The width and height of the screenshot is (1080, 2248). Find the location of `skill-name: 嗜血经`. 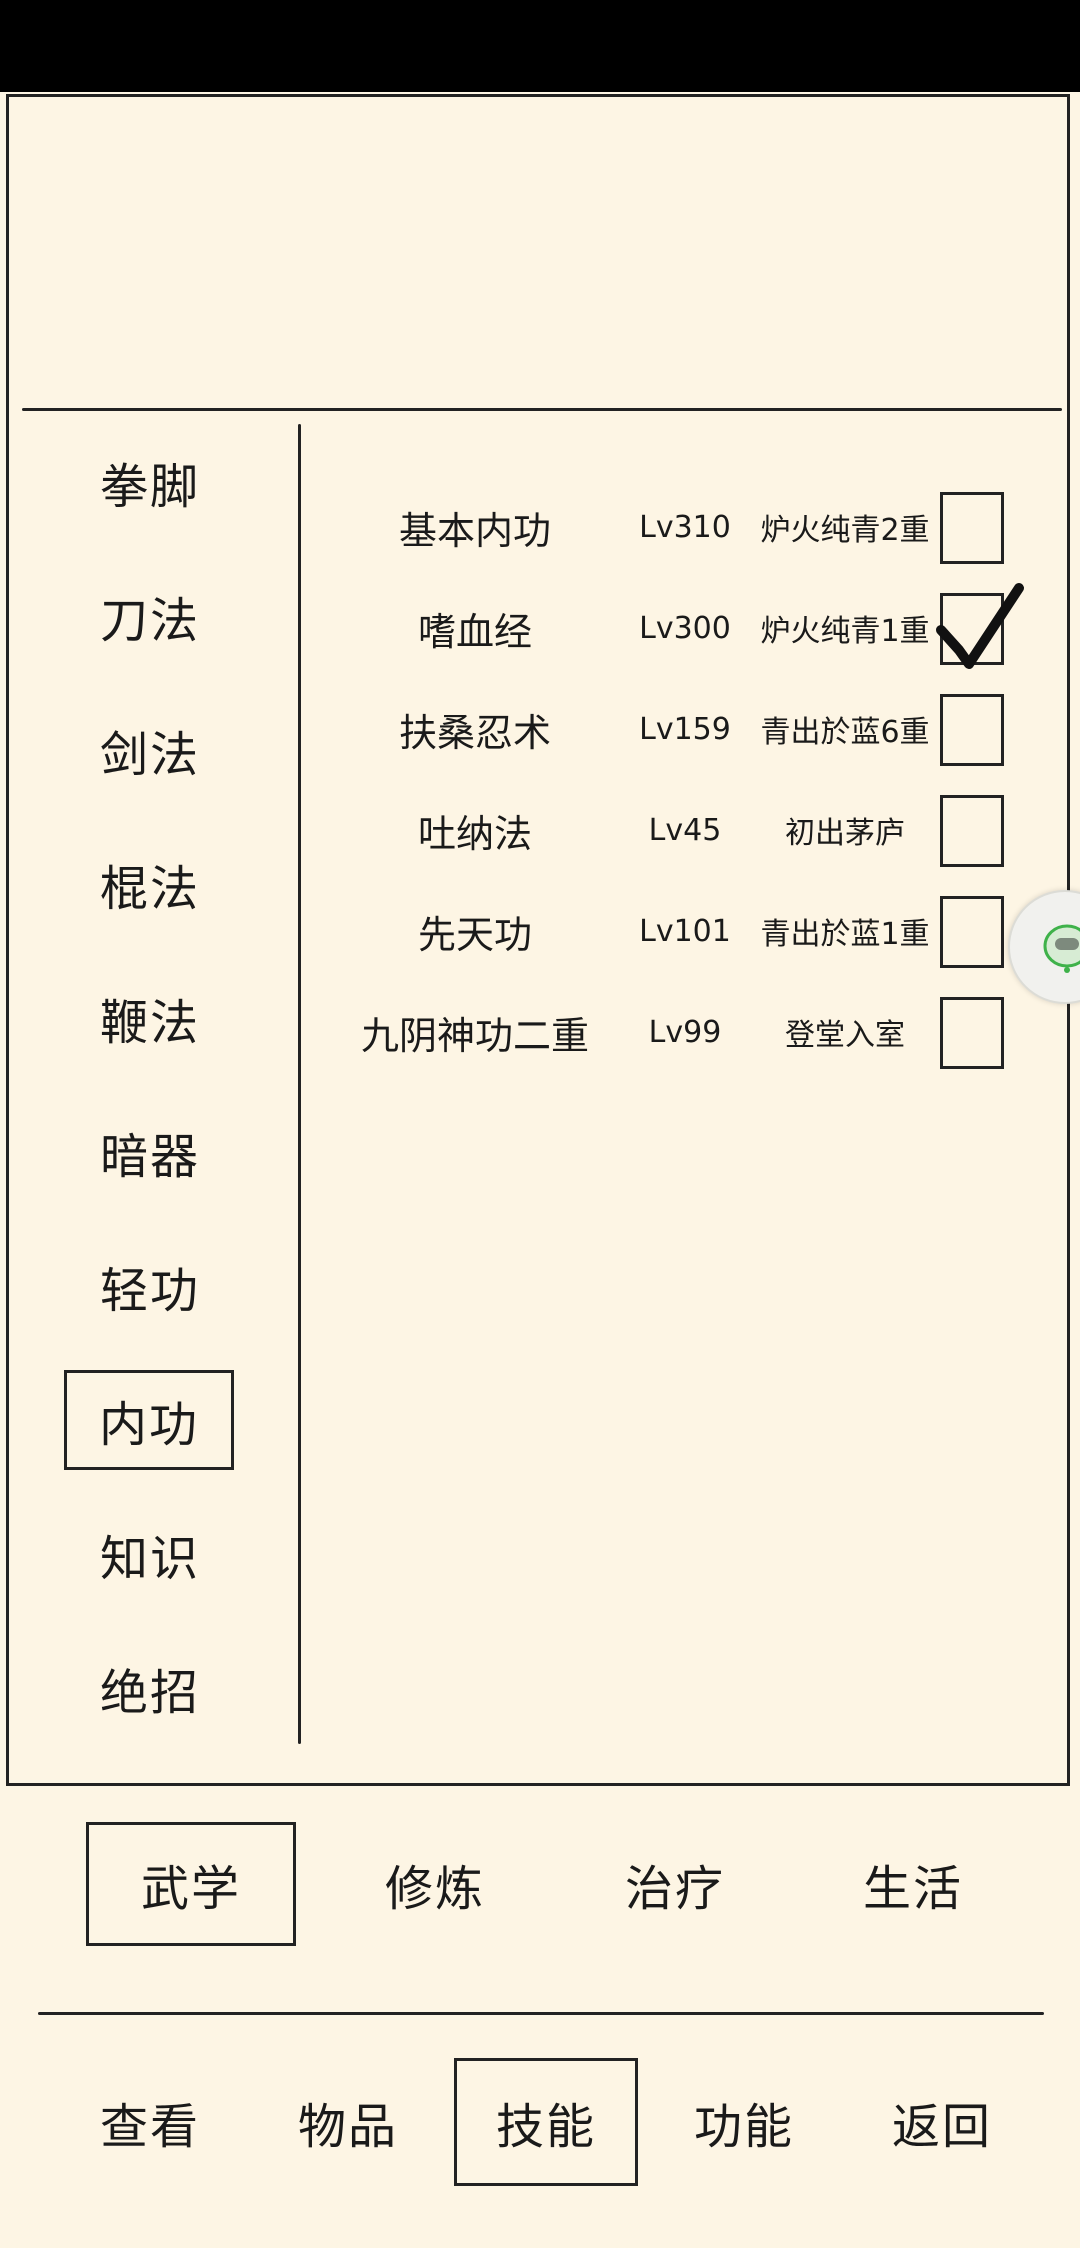

skill-name: 嗜血经 is located at coordinates (474, 631).